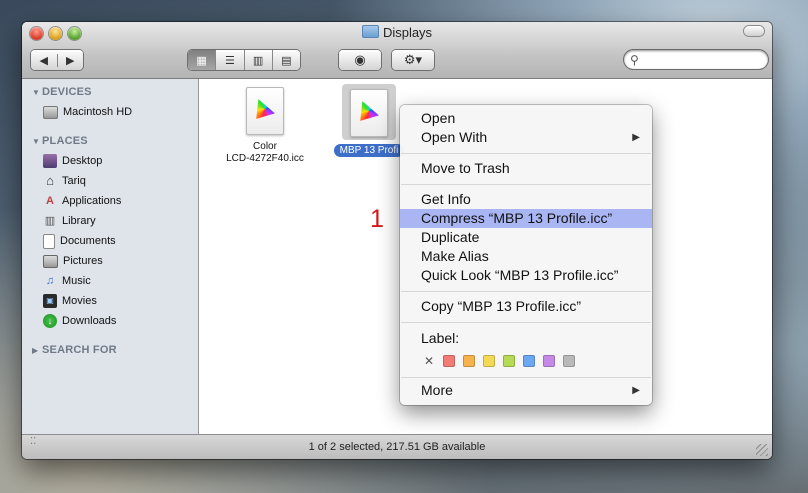 This screenshot has width=808, height=493. Describe the element at coordinates (526, 199) in the screenshot. I see `menu-item-get-info: Get Info` at that location.